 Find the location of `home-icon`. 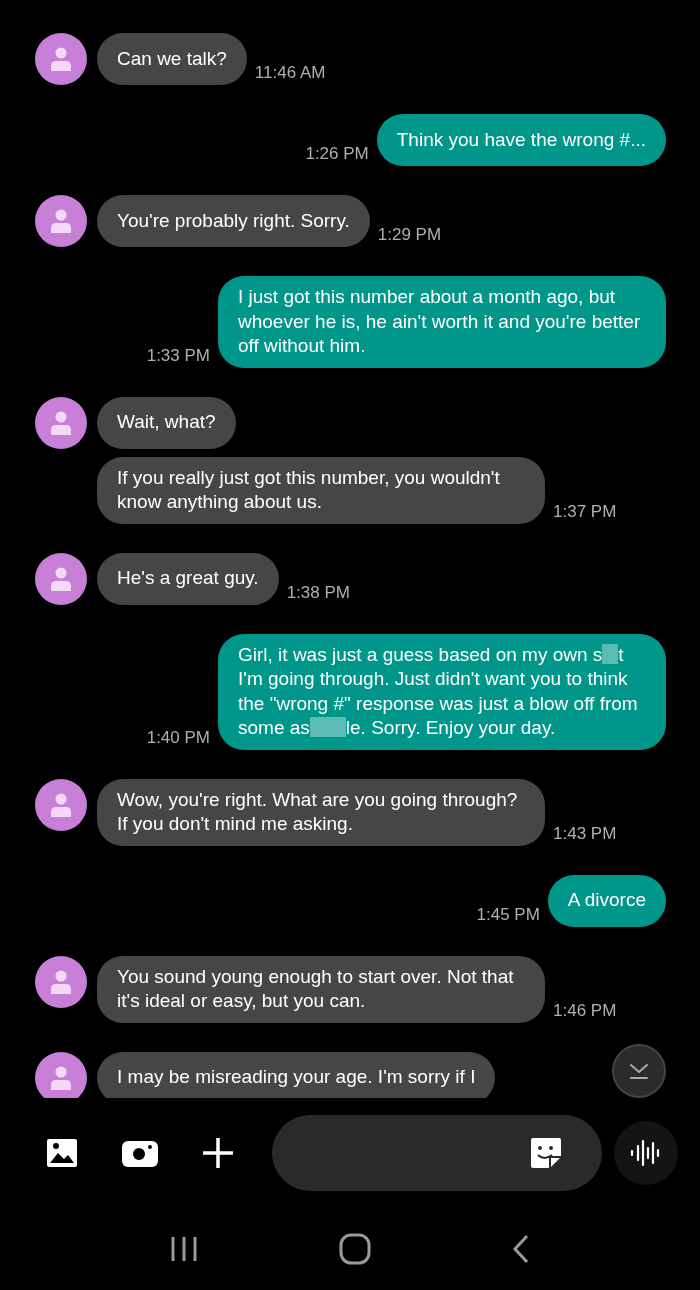

home-icon is located at coordinates (355, 1249).